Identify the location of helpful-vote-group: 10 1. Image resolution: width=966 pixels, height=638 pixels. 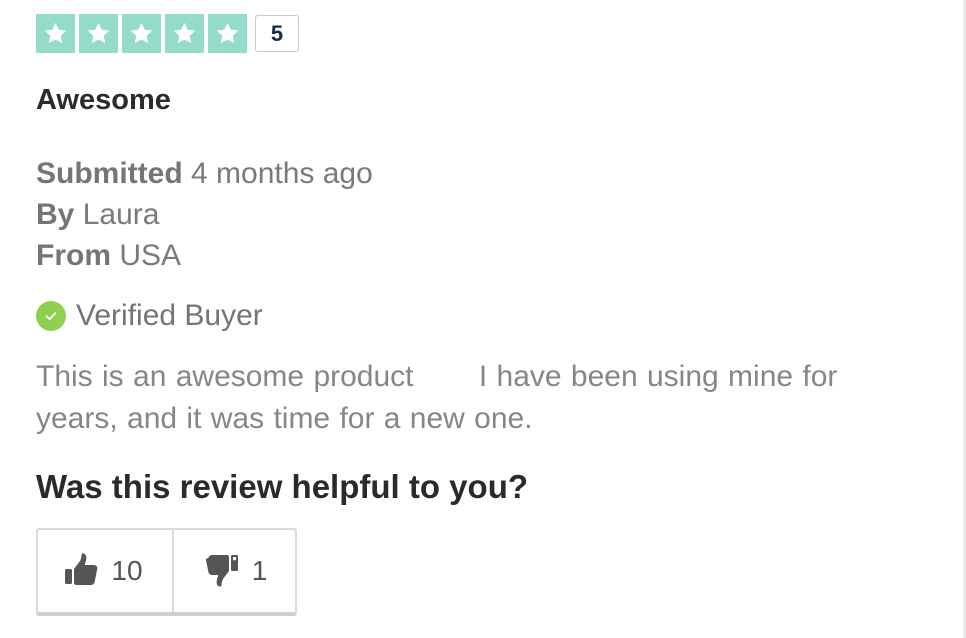
(166, 572).